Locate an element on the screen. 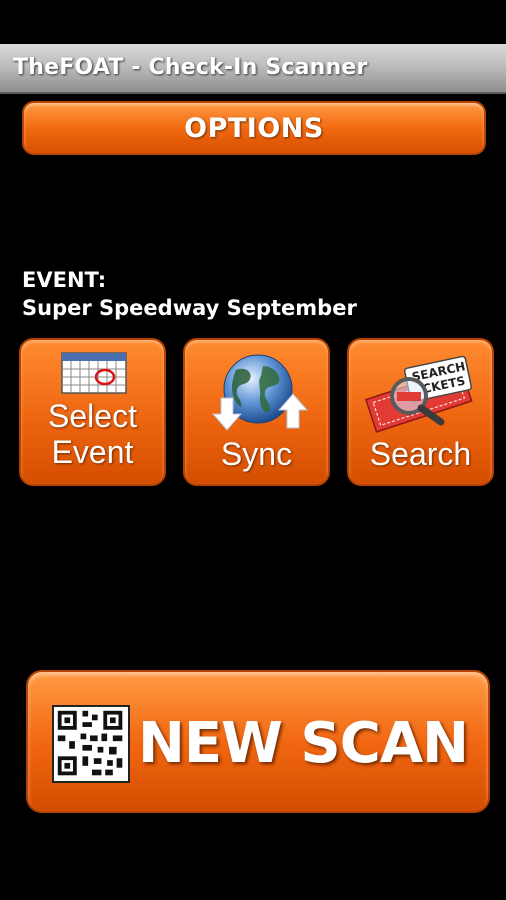  search-tickets-icon: SEARCH CKETS is located at coordinates (419, 394).